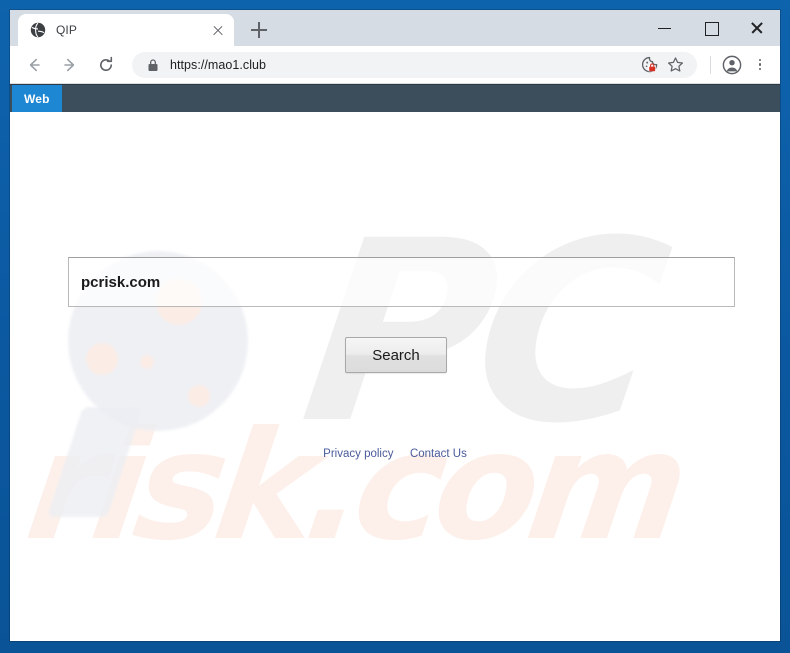  I want to click on contact-us-link: Contact Us, so click(438, 454).